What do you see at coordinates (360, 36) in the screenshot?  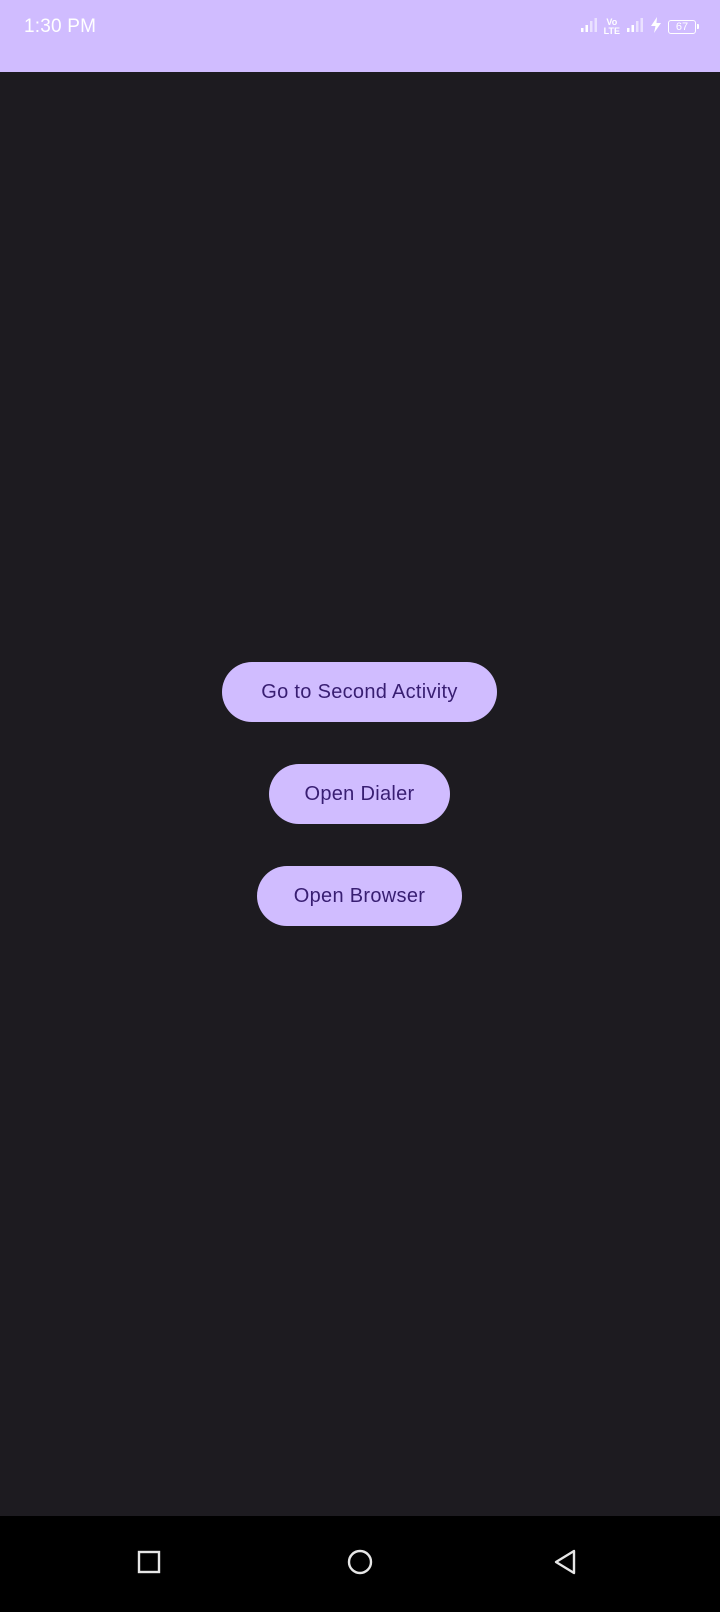 I see `status-bar: 1:30 PM Vo LTE 67` at bounding box center [360, 36].